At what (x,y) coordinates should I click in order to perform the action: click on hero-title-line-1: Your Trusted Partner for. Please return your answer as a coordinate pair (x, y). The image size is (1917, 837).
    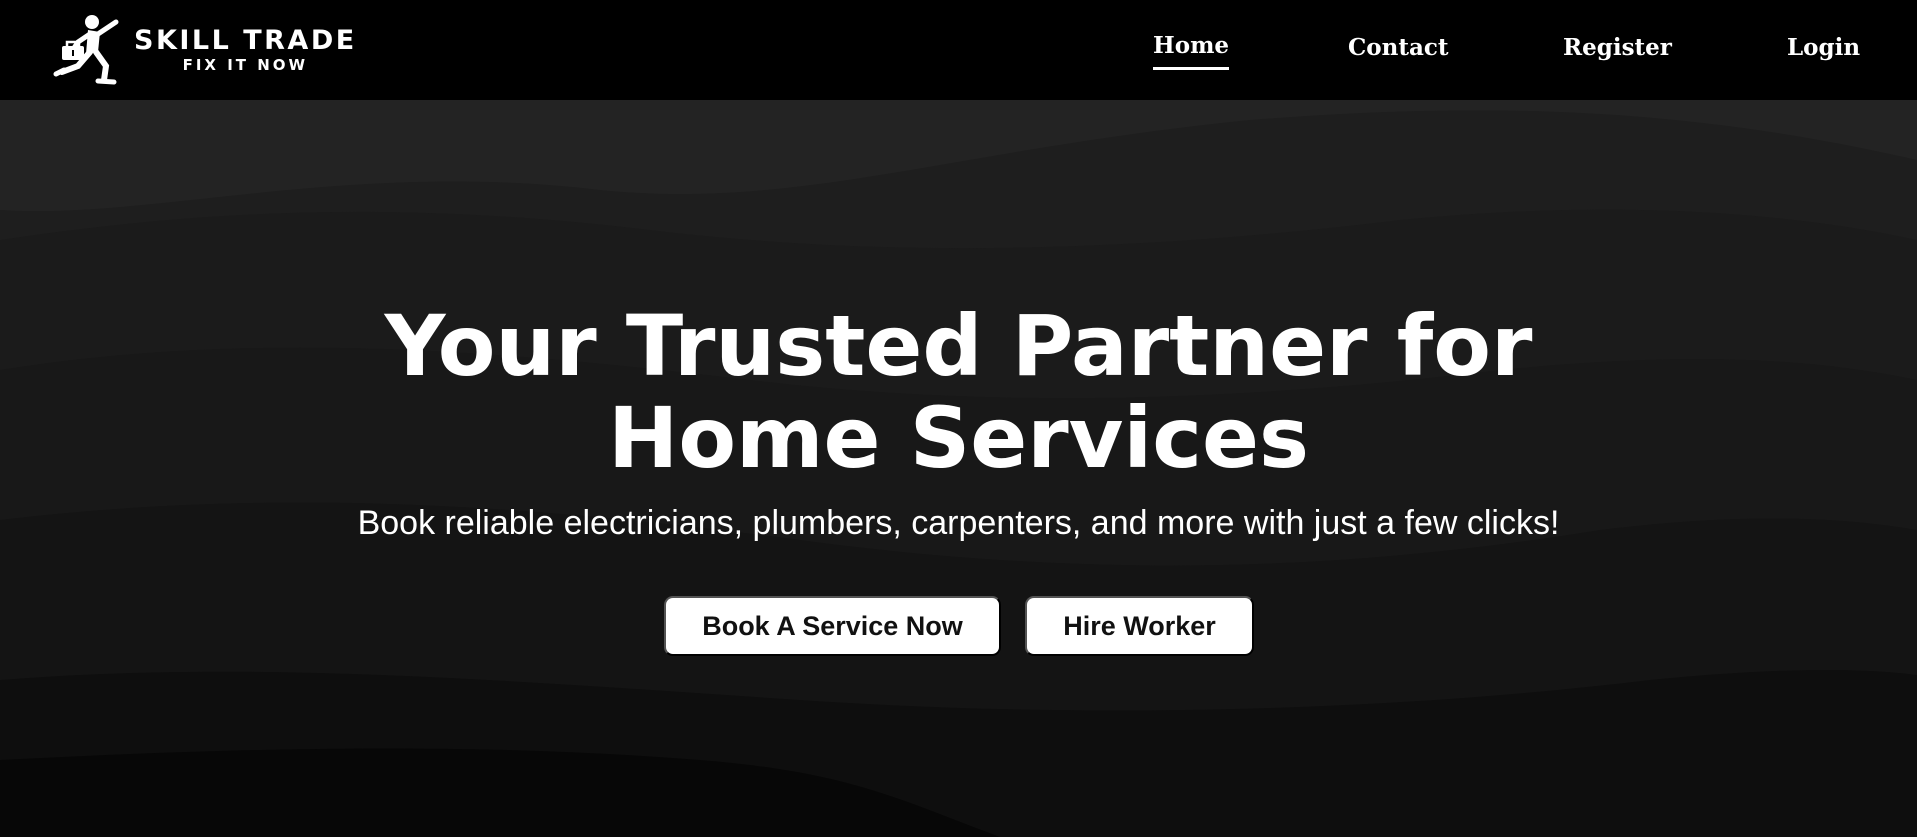
    Looking at the image, I should click on (958, 346).